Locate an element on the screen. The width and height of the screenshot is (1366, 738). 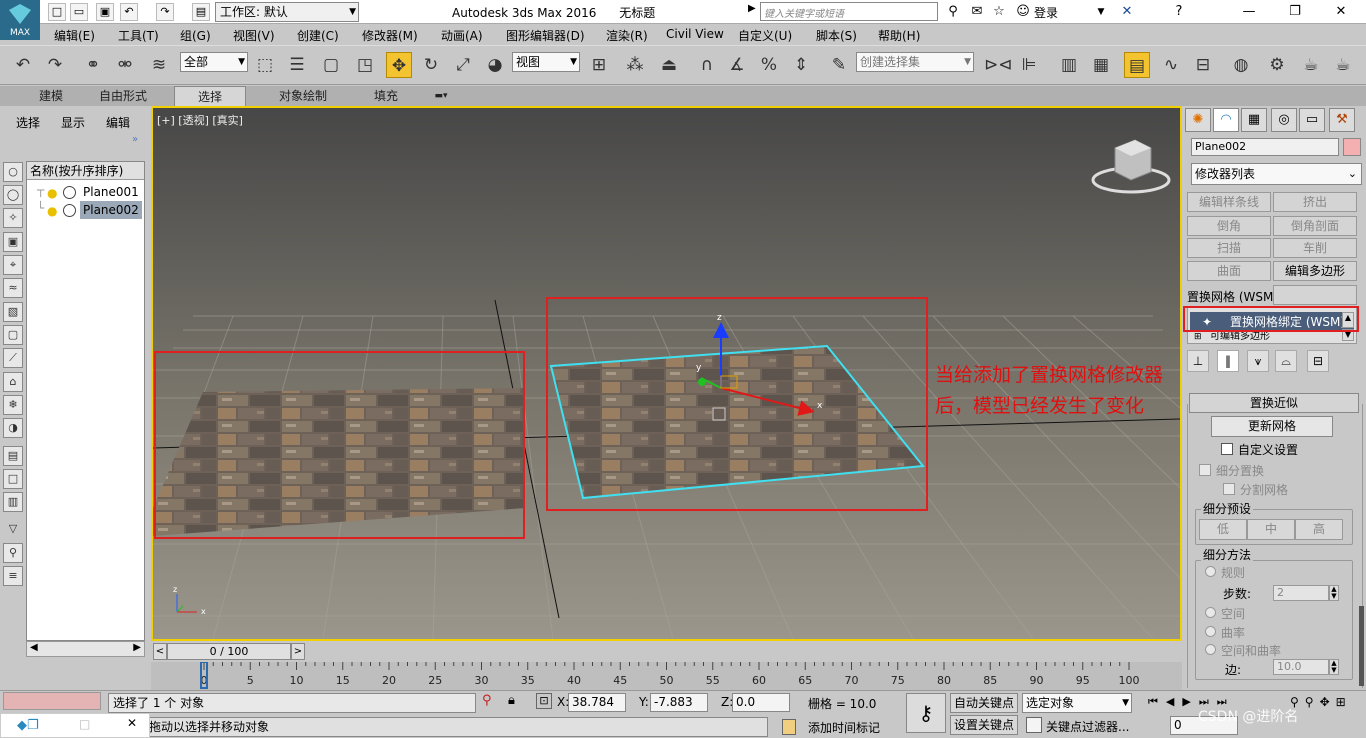
expand-plus-icon: ⊞ is located at coordinates (1198, 337).